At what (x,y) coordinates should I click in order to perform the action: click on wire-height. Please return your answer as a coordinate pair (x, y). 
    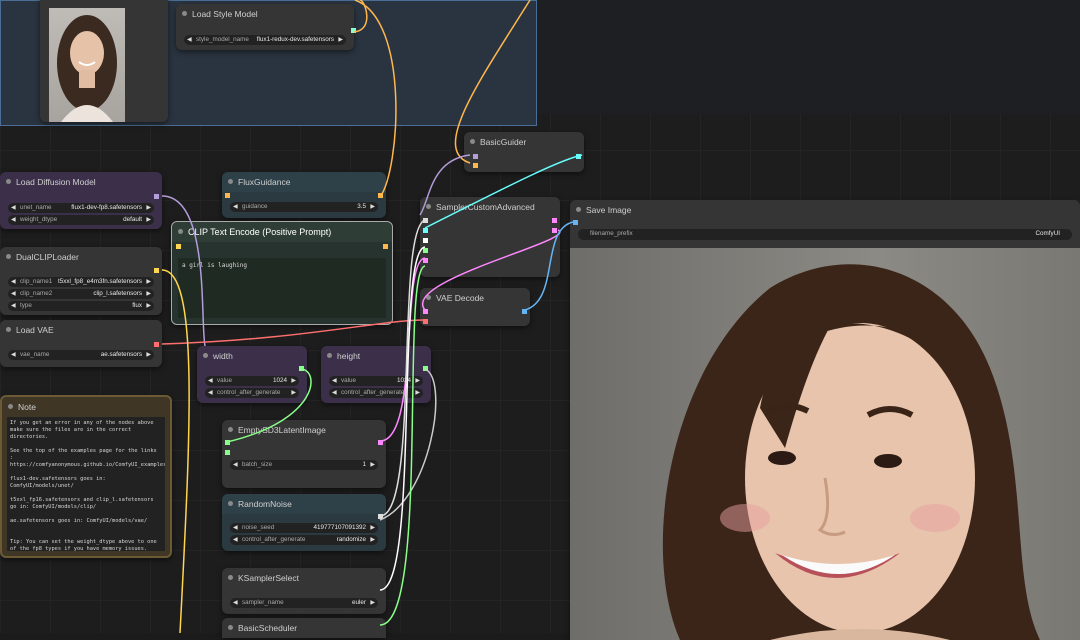
    Looking at the image, I should click on (408, 444).